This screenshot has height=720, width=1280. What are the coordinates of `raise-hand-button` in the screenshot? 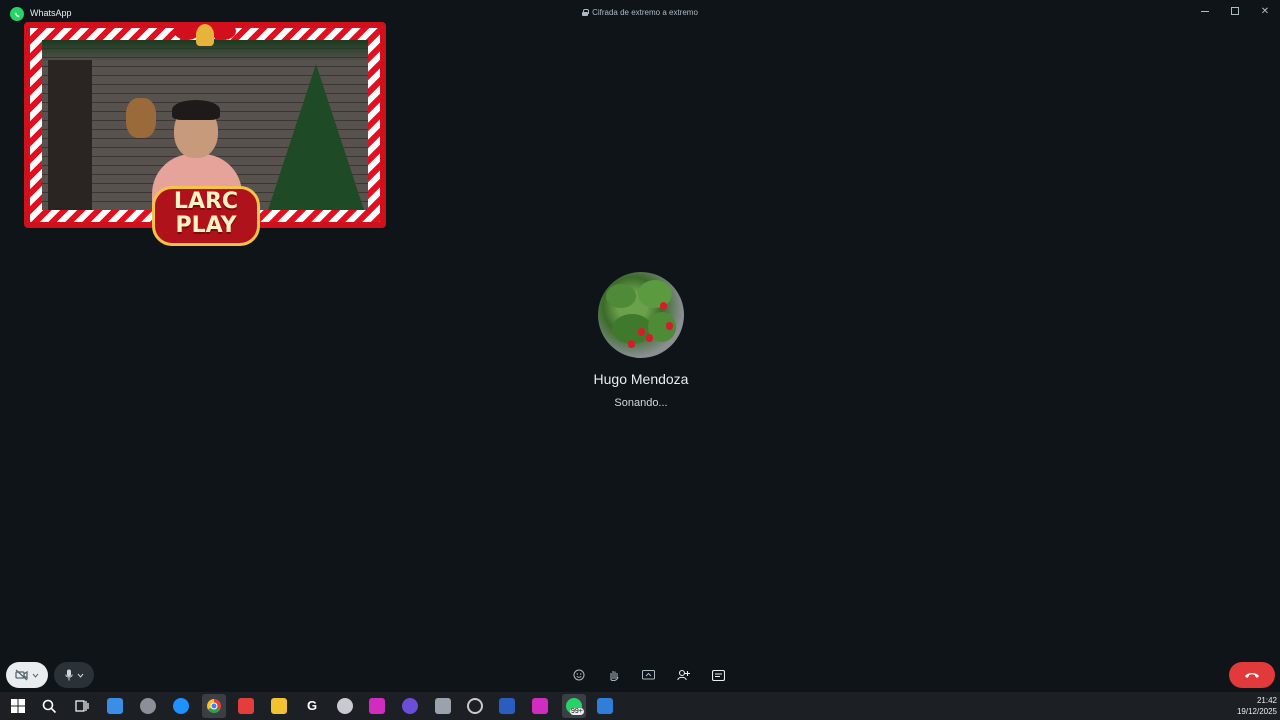 It's located at (614, 675).